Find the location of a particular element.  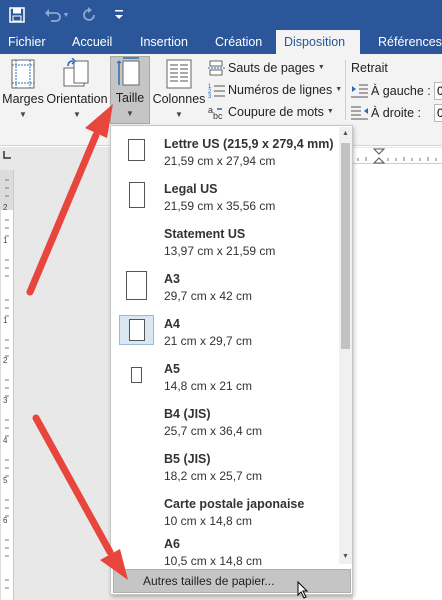

hyphenation-icon: a bc is located at coordinates (217, 112).